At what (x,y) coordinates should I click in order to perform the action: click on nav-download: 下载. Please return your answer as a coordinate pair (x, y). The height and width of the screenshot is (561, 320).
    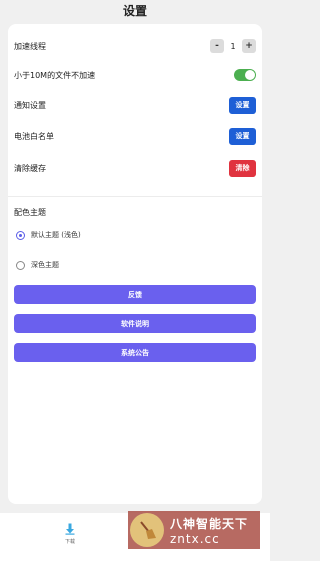
    Looking at the image, I should click on (70, 534).